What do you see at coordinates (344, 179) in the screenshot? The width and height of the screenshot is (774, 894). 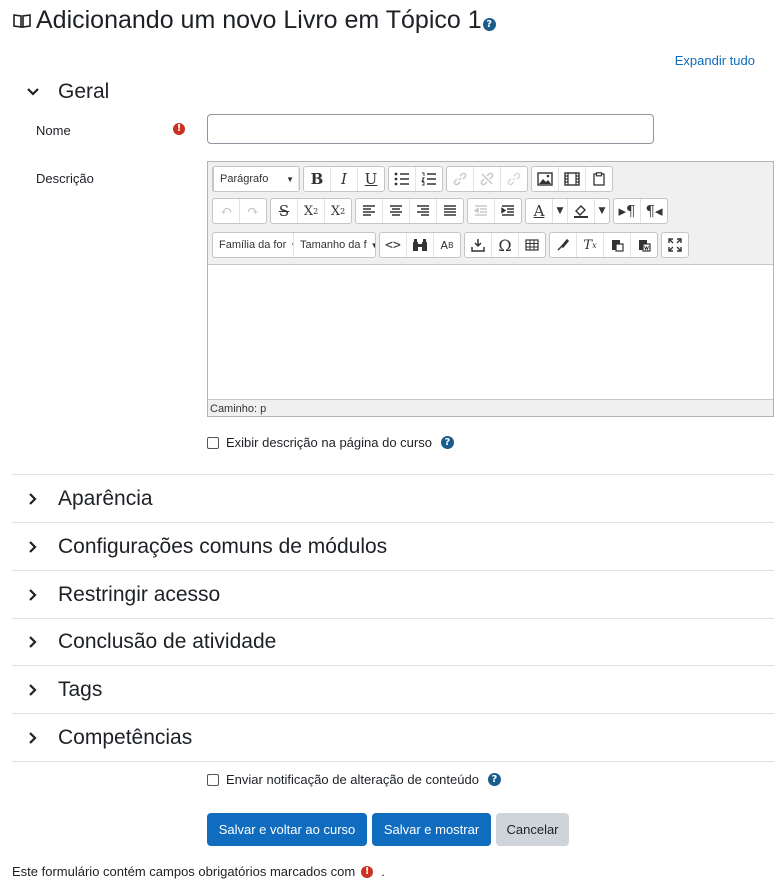 I see `italic-button: I` at bounding box center [344, 179].